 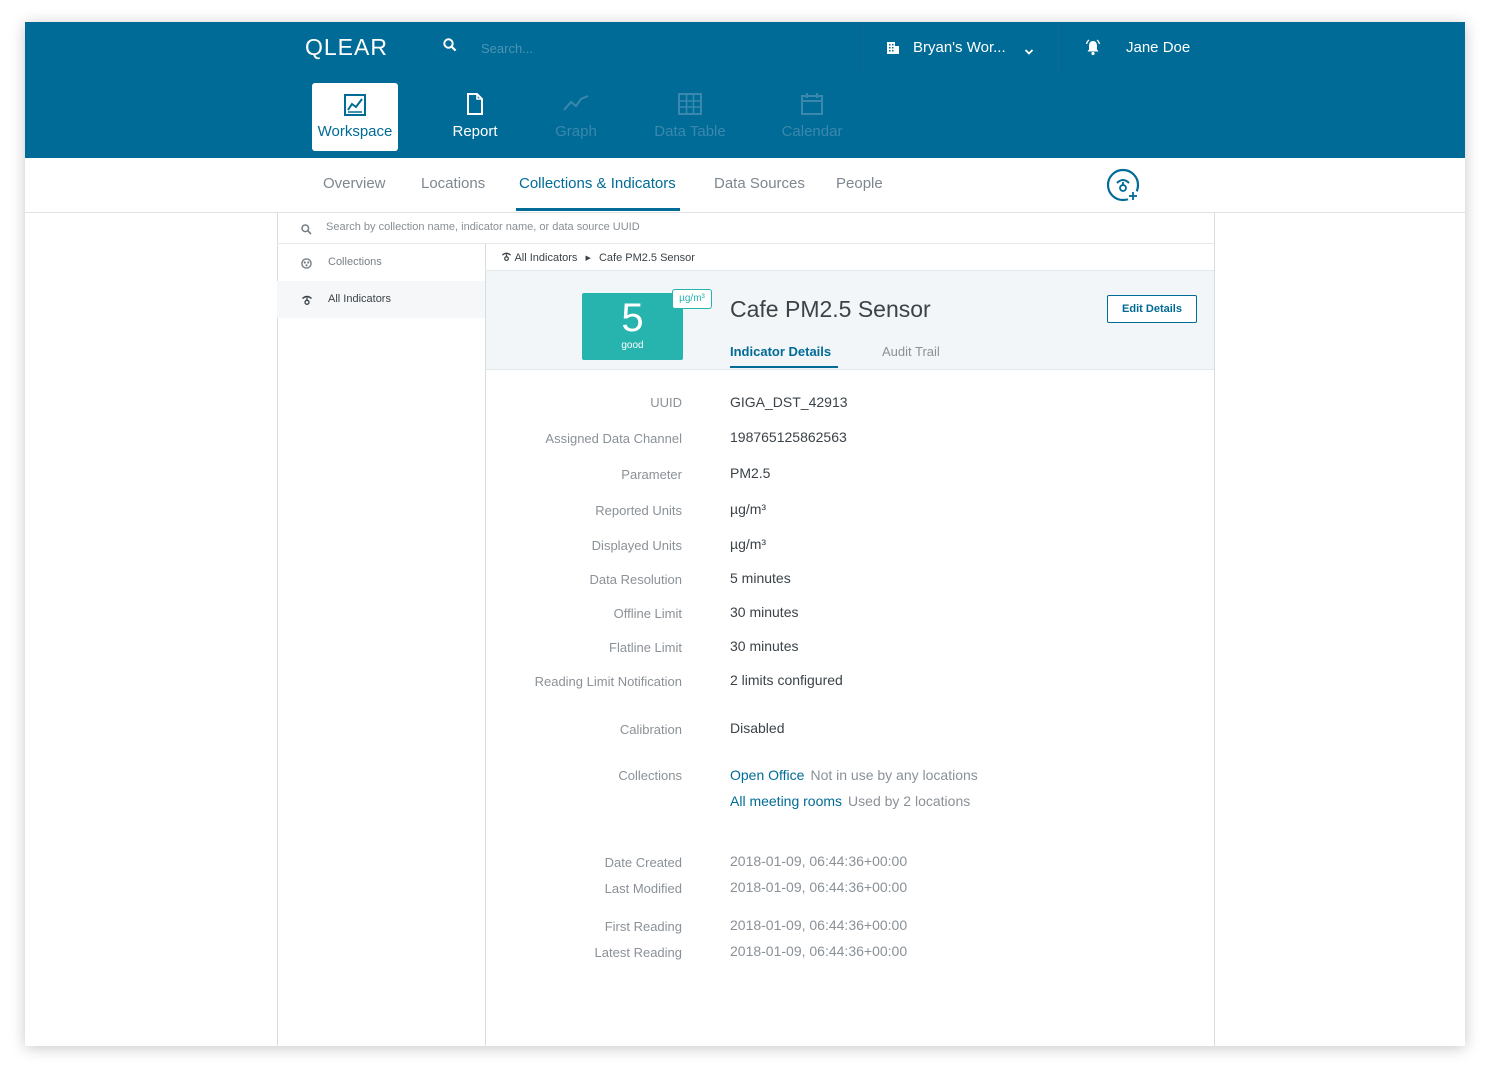 I want to click on indicator-value-tile: 5 good, so click(x=632, y=326).